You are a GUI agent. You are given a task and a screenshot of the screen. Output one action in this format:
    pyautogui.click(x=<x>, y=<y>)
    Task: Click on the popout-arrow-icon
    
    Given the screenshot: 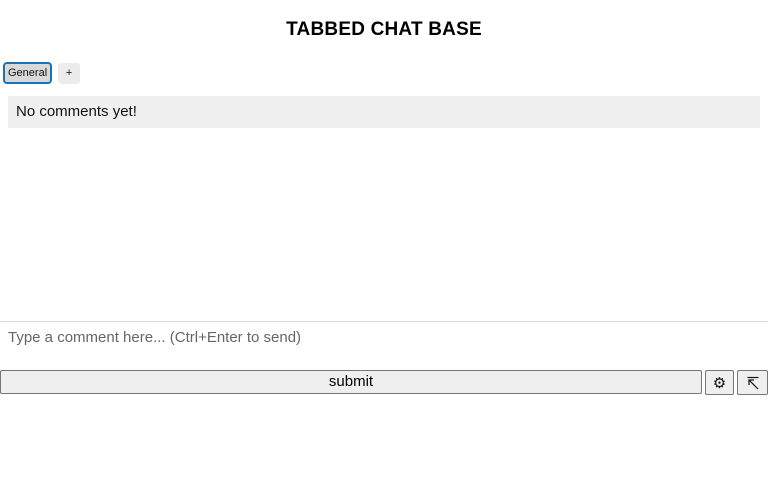 What is the action you would take?
    pyautogui.click(x=752, y=382)
    